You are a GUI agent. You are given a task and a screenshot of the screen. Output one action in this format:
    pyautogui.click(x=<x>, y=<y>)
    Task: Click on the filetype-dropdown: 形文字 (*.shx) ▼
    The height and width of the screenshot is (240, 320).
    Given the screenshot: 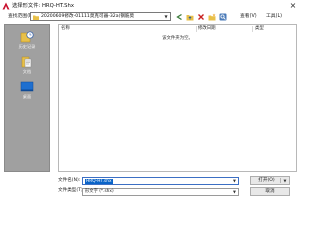 What is the action you would take?
    pyautogui.click(x=160, y=192)
    